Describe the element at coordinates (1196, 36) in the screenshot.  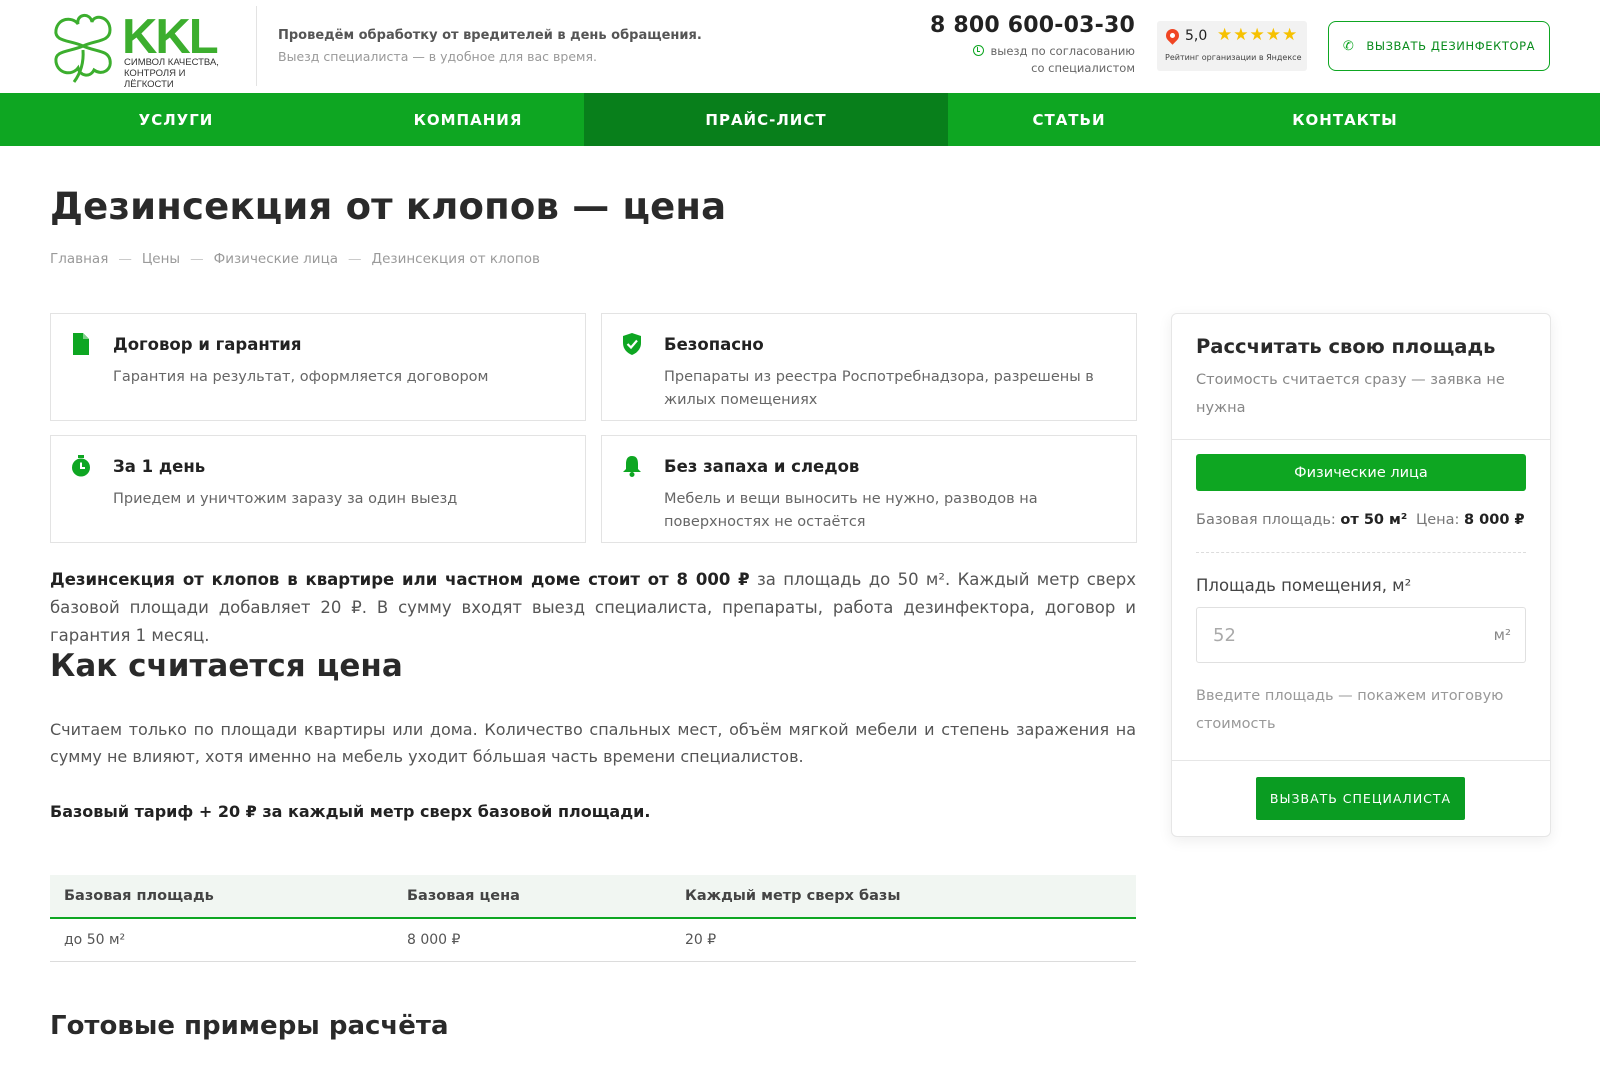
I see `rating-score: 5,0` at that location.